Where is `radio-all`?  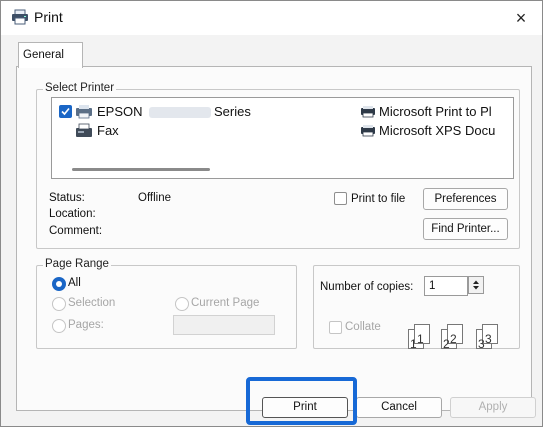 radio-all is located at coordinates (59, 284).